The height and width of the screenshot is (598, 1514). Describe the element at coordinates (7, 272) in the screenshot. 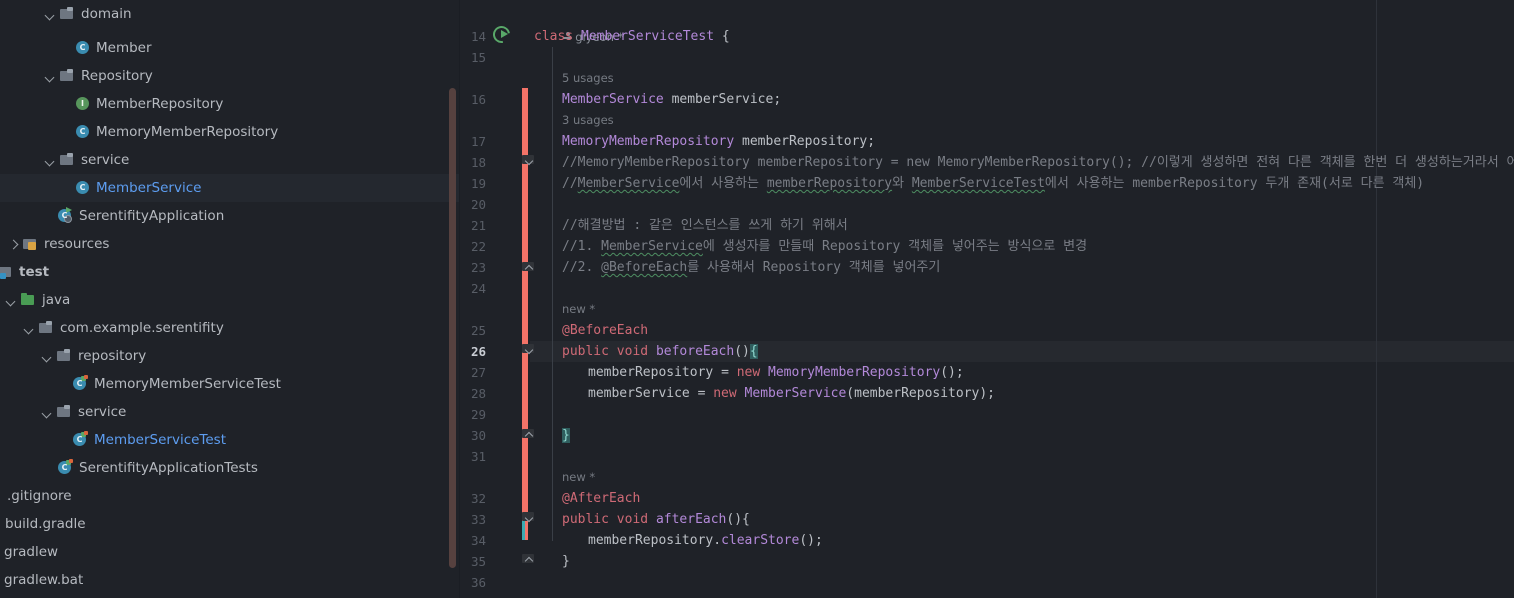

I see `test-folder-icon` at that location.